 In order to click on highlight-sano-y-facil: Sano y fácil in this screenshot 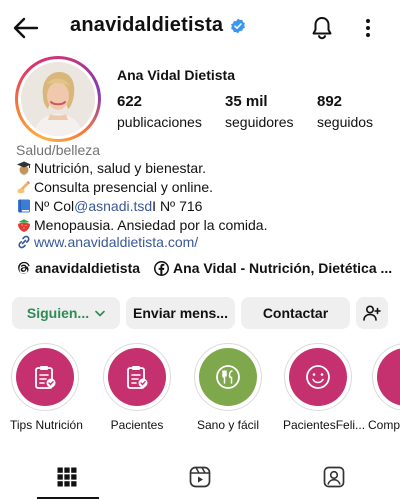, I will do `click(228, 387)`.